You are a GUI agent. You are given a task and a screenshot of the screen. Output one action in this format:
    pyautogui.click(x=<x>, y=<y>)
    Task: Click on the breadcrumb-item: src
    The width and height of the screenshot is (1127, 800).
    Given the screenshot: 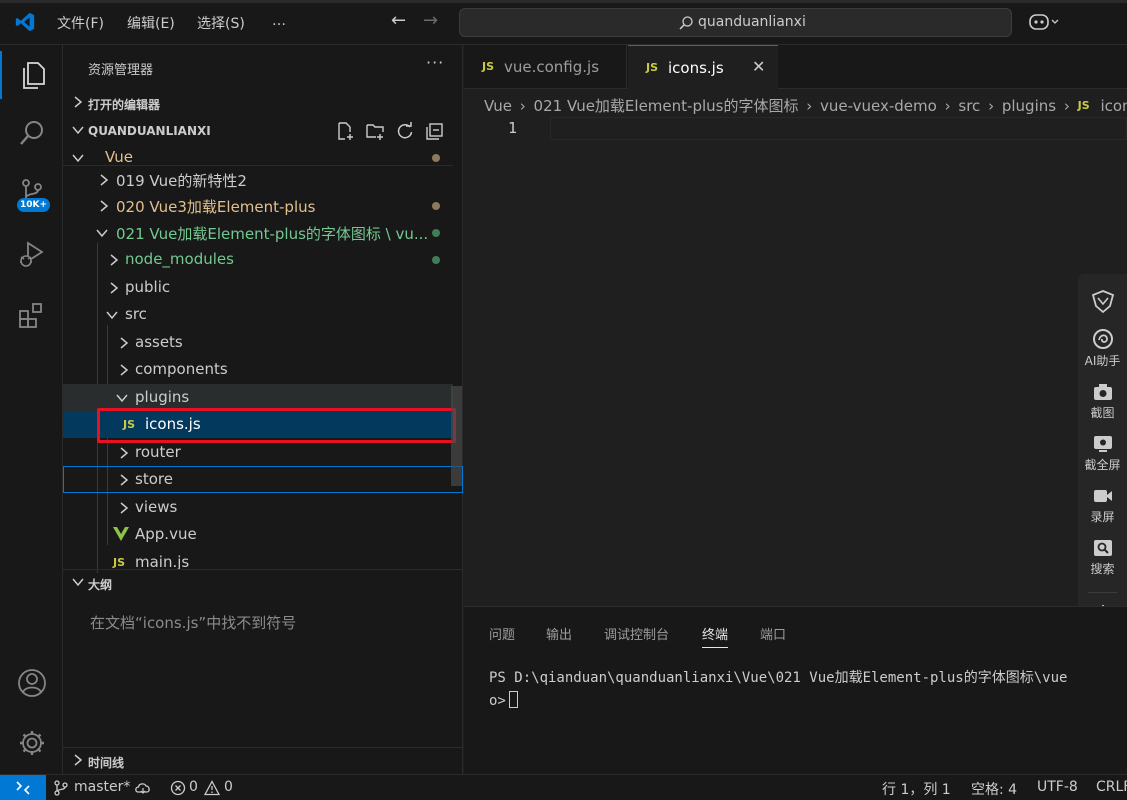 What is the action you would take?
    pyautogui.click(x=969, y=106)
    